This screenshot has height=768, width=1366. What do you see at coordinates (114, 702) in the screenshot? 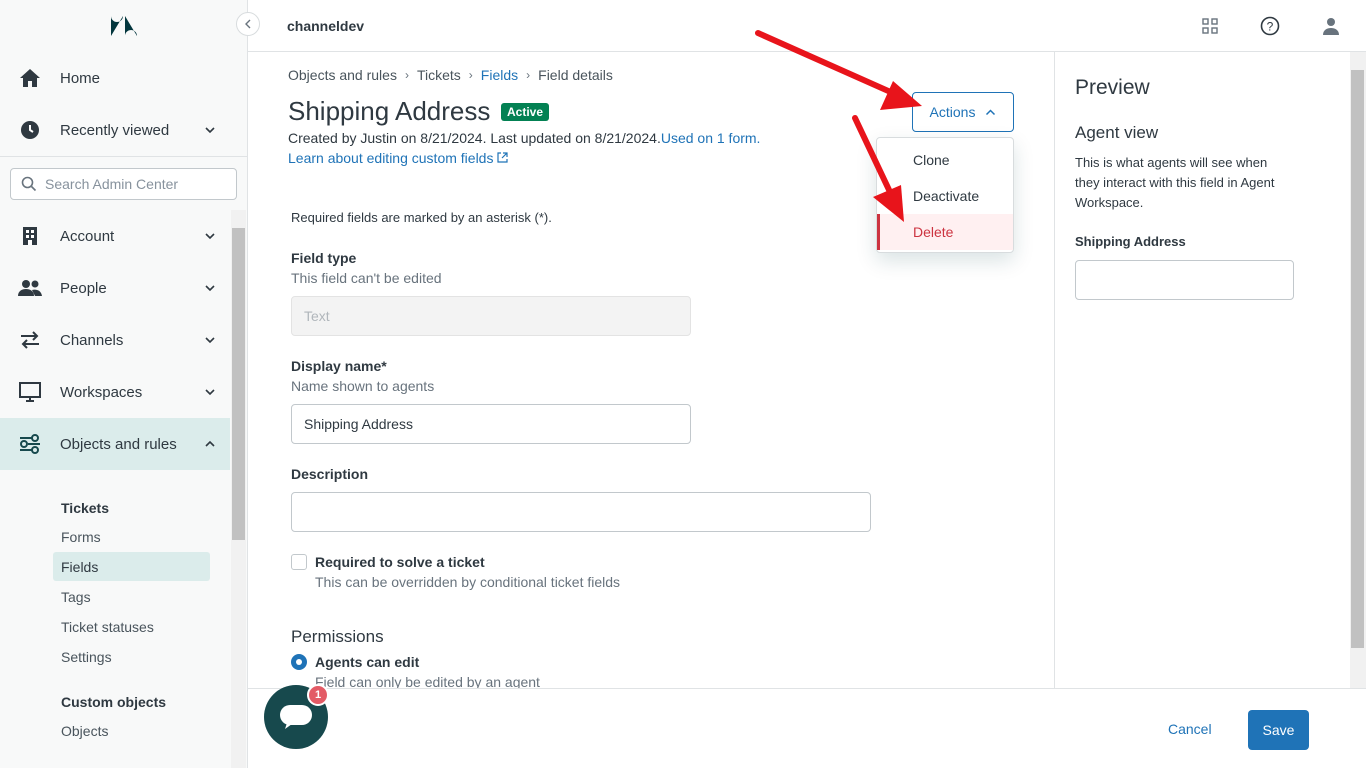
I see `sub-heading-custom-objects: Custom objects` at bounding box center [114, 702].